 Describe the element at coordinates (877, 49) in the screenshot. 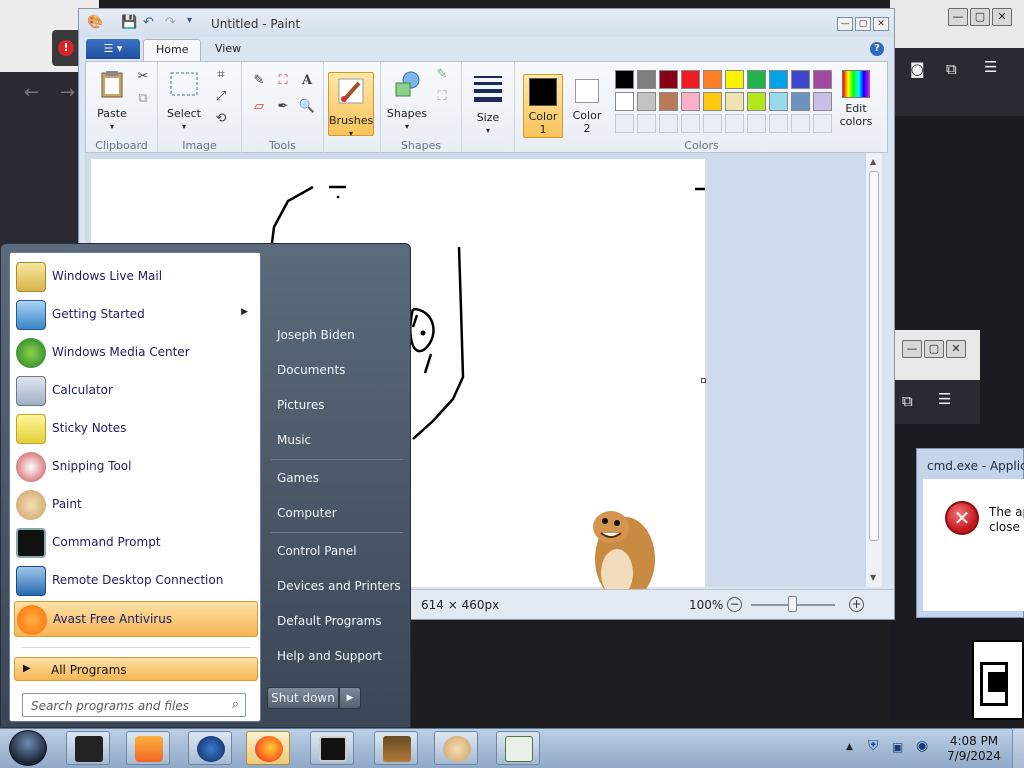

I see `help-icon: ?` at that location.